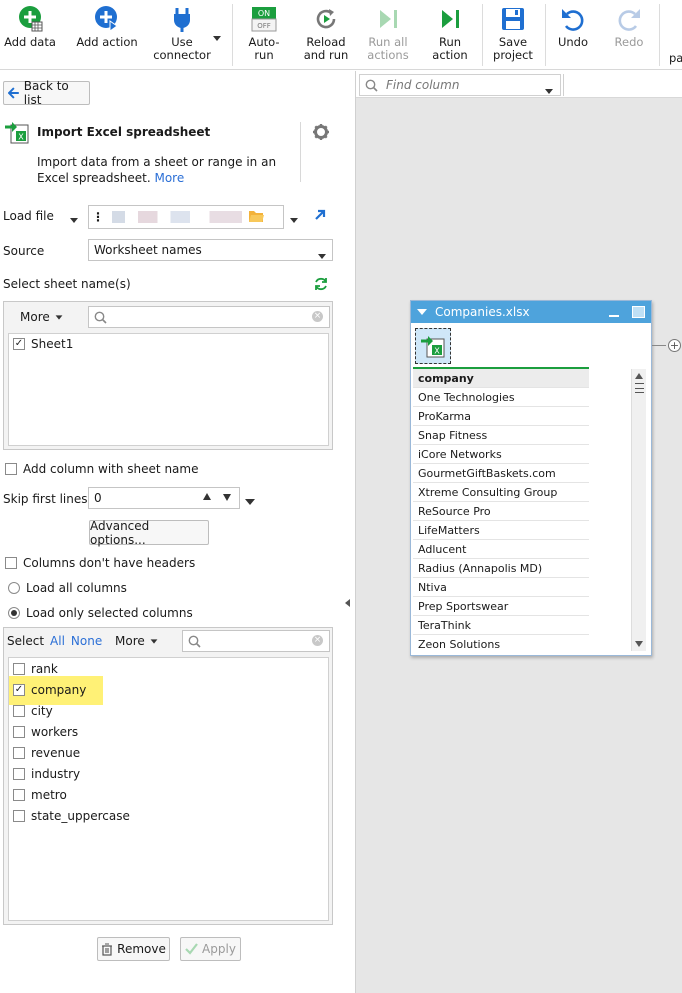 Image resolution: width=682 pixels, height=993 pixels. Describe the element at coordinates (501, 625) in the screenshot. I see `table-row: TeraThink` at that location.